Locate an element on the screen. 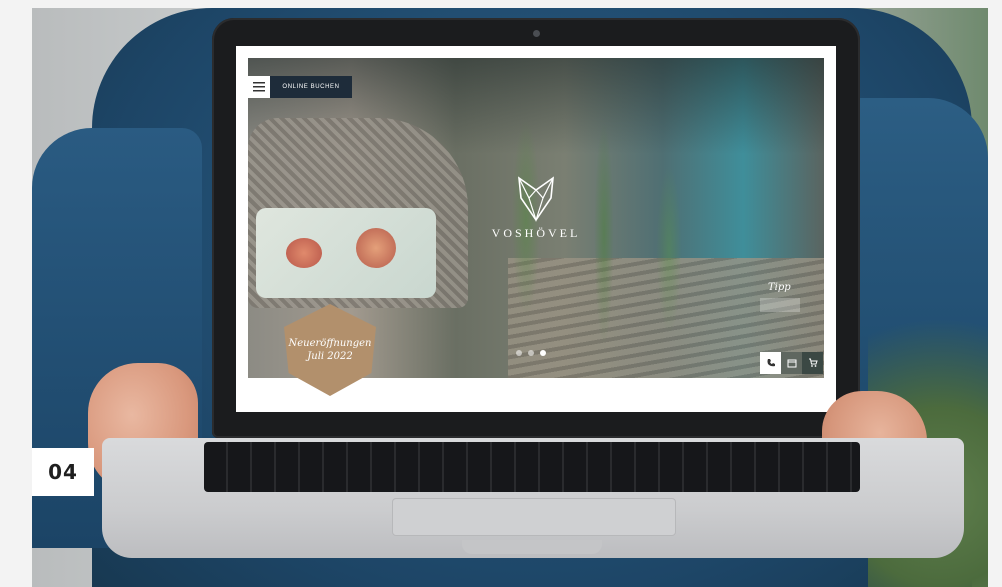 This screenshot has height=587, width=1002. quick-actions is located at coordinates (792, 363).